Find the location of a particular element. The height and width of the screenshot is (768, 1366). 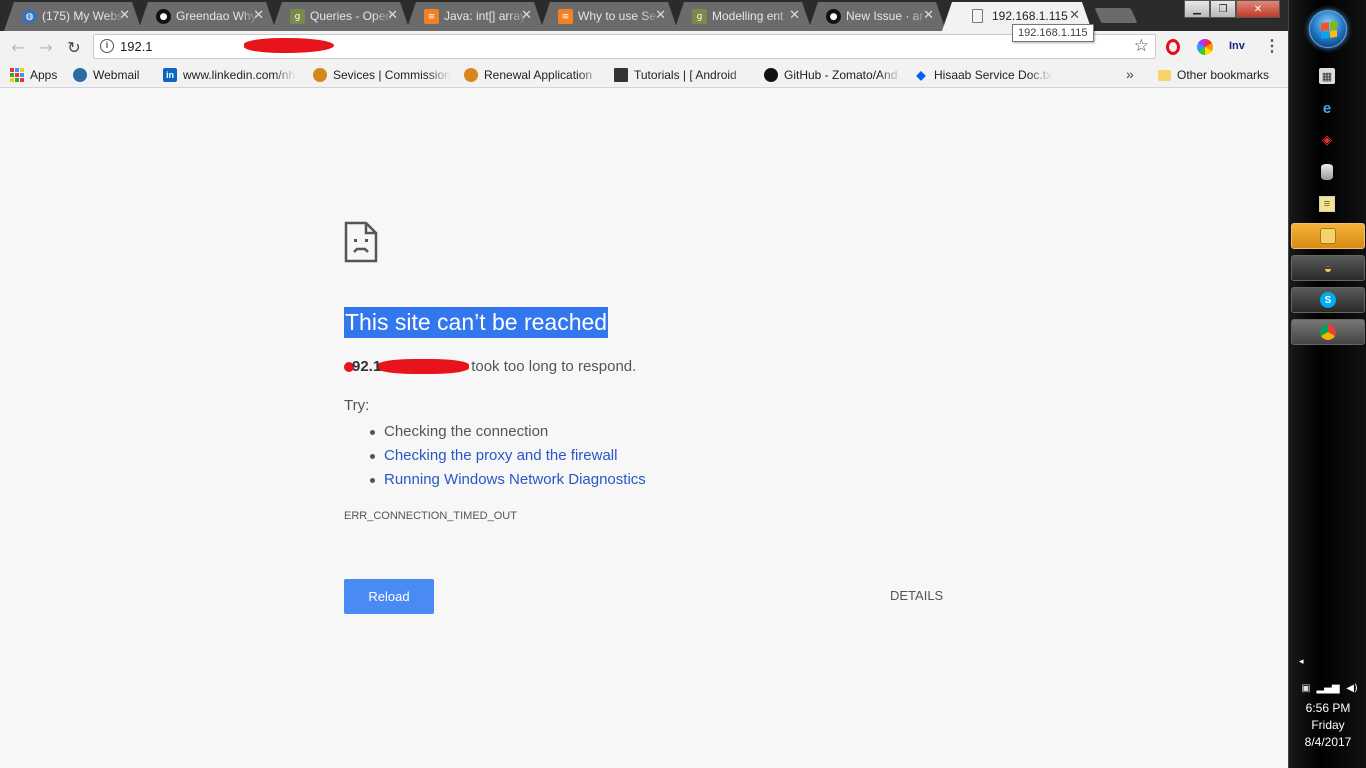

bookmarks-overflow-button: » is located at coordinates (1130, 74).